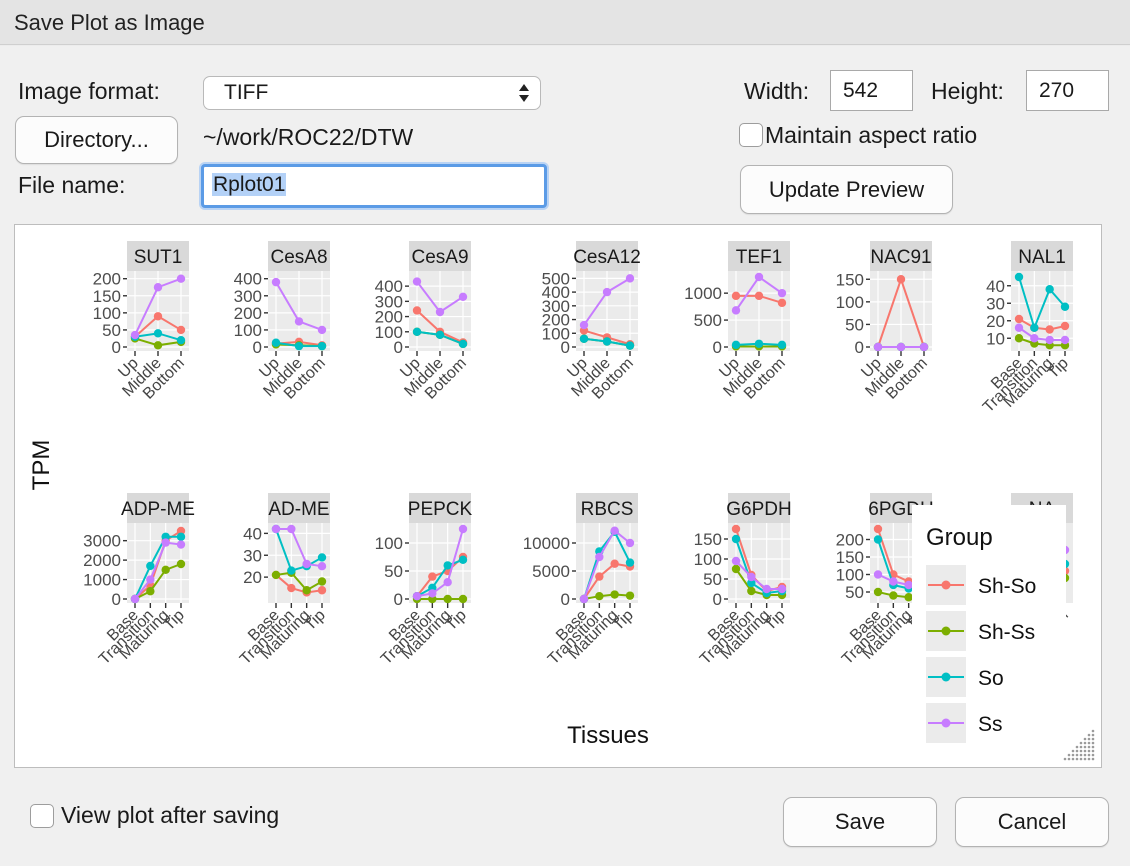  What do you see at coordinates (252, 555) in the screenshot?
I see `y-tick-label: 30` at bounding box center [252, 555].